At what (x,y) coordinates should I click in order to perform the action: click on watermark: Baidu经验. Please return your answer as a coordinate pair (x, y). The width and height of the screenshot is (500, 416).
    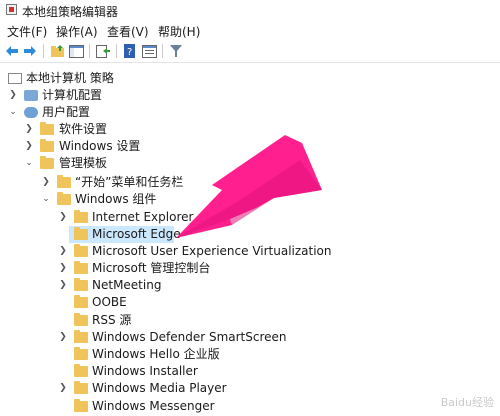
    Looking at the image, I should click on (467, 402).